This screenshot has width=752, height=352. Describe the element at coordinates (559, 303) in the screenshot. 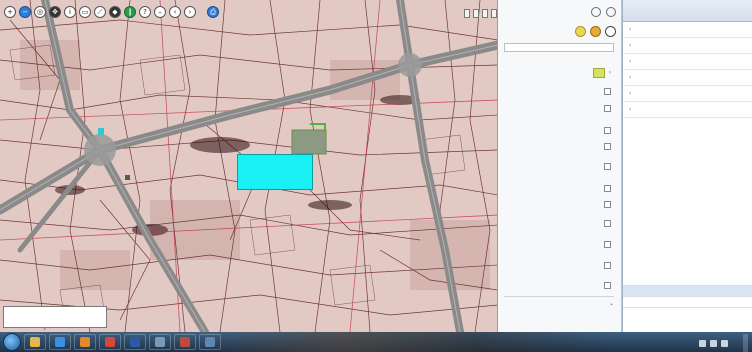

I see `panel-footer: ⌄` at that location.